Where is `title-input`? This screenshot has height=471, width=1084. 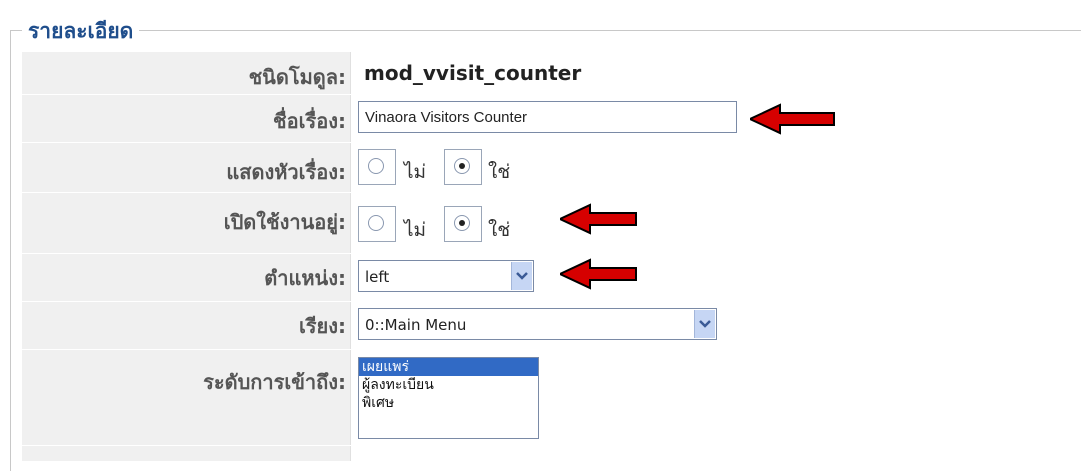
title-input is located at coordinates (547, 117).